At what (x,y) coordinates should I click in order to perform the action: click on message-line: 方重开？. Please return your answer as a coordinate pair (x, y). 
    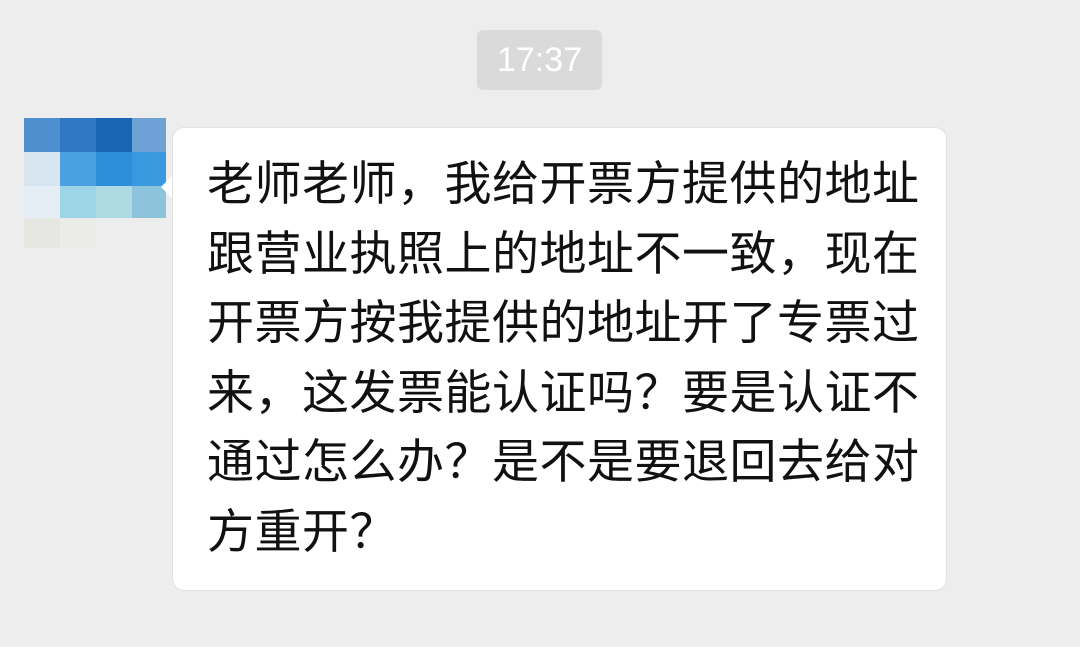
    Looking at the image, I should click on (302, 532).